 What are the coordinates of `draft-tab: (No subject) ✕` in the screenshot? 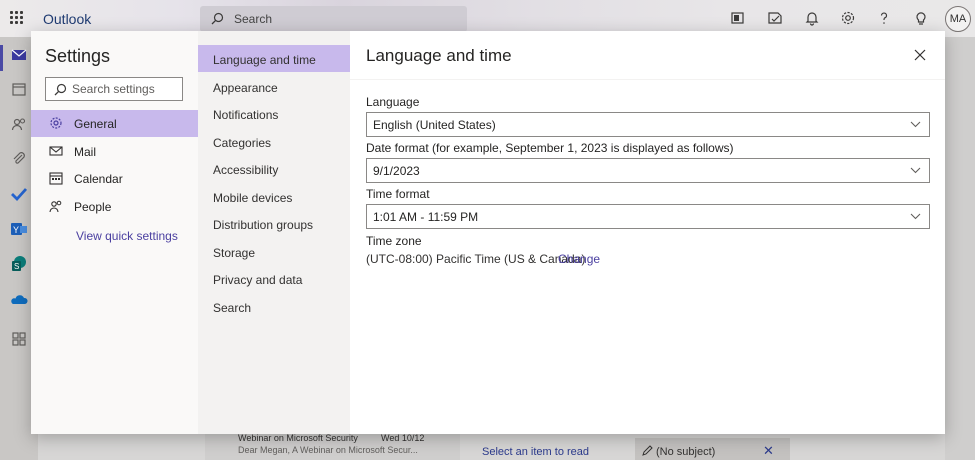 It's located at (712, 449).